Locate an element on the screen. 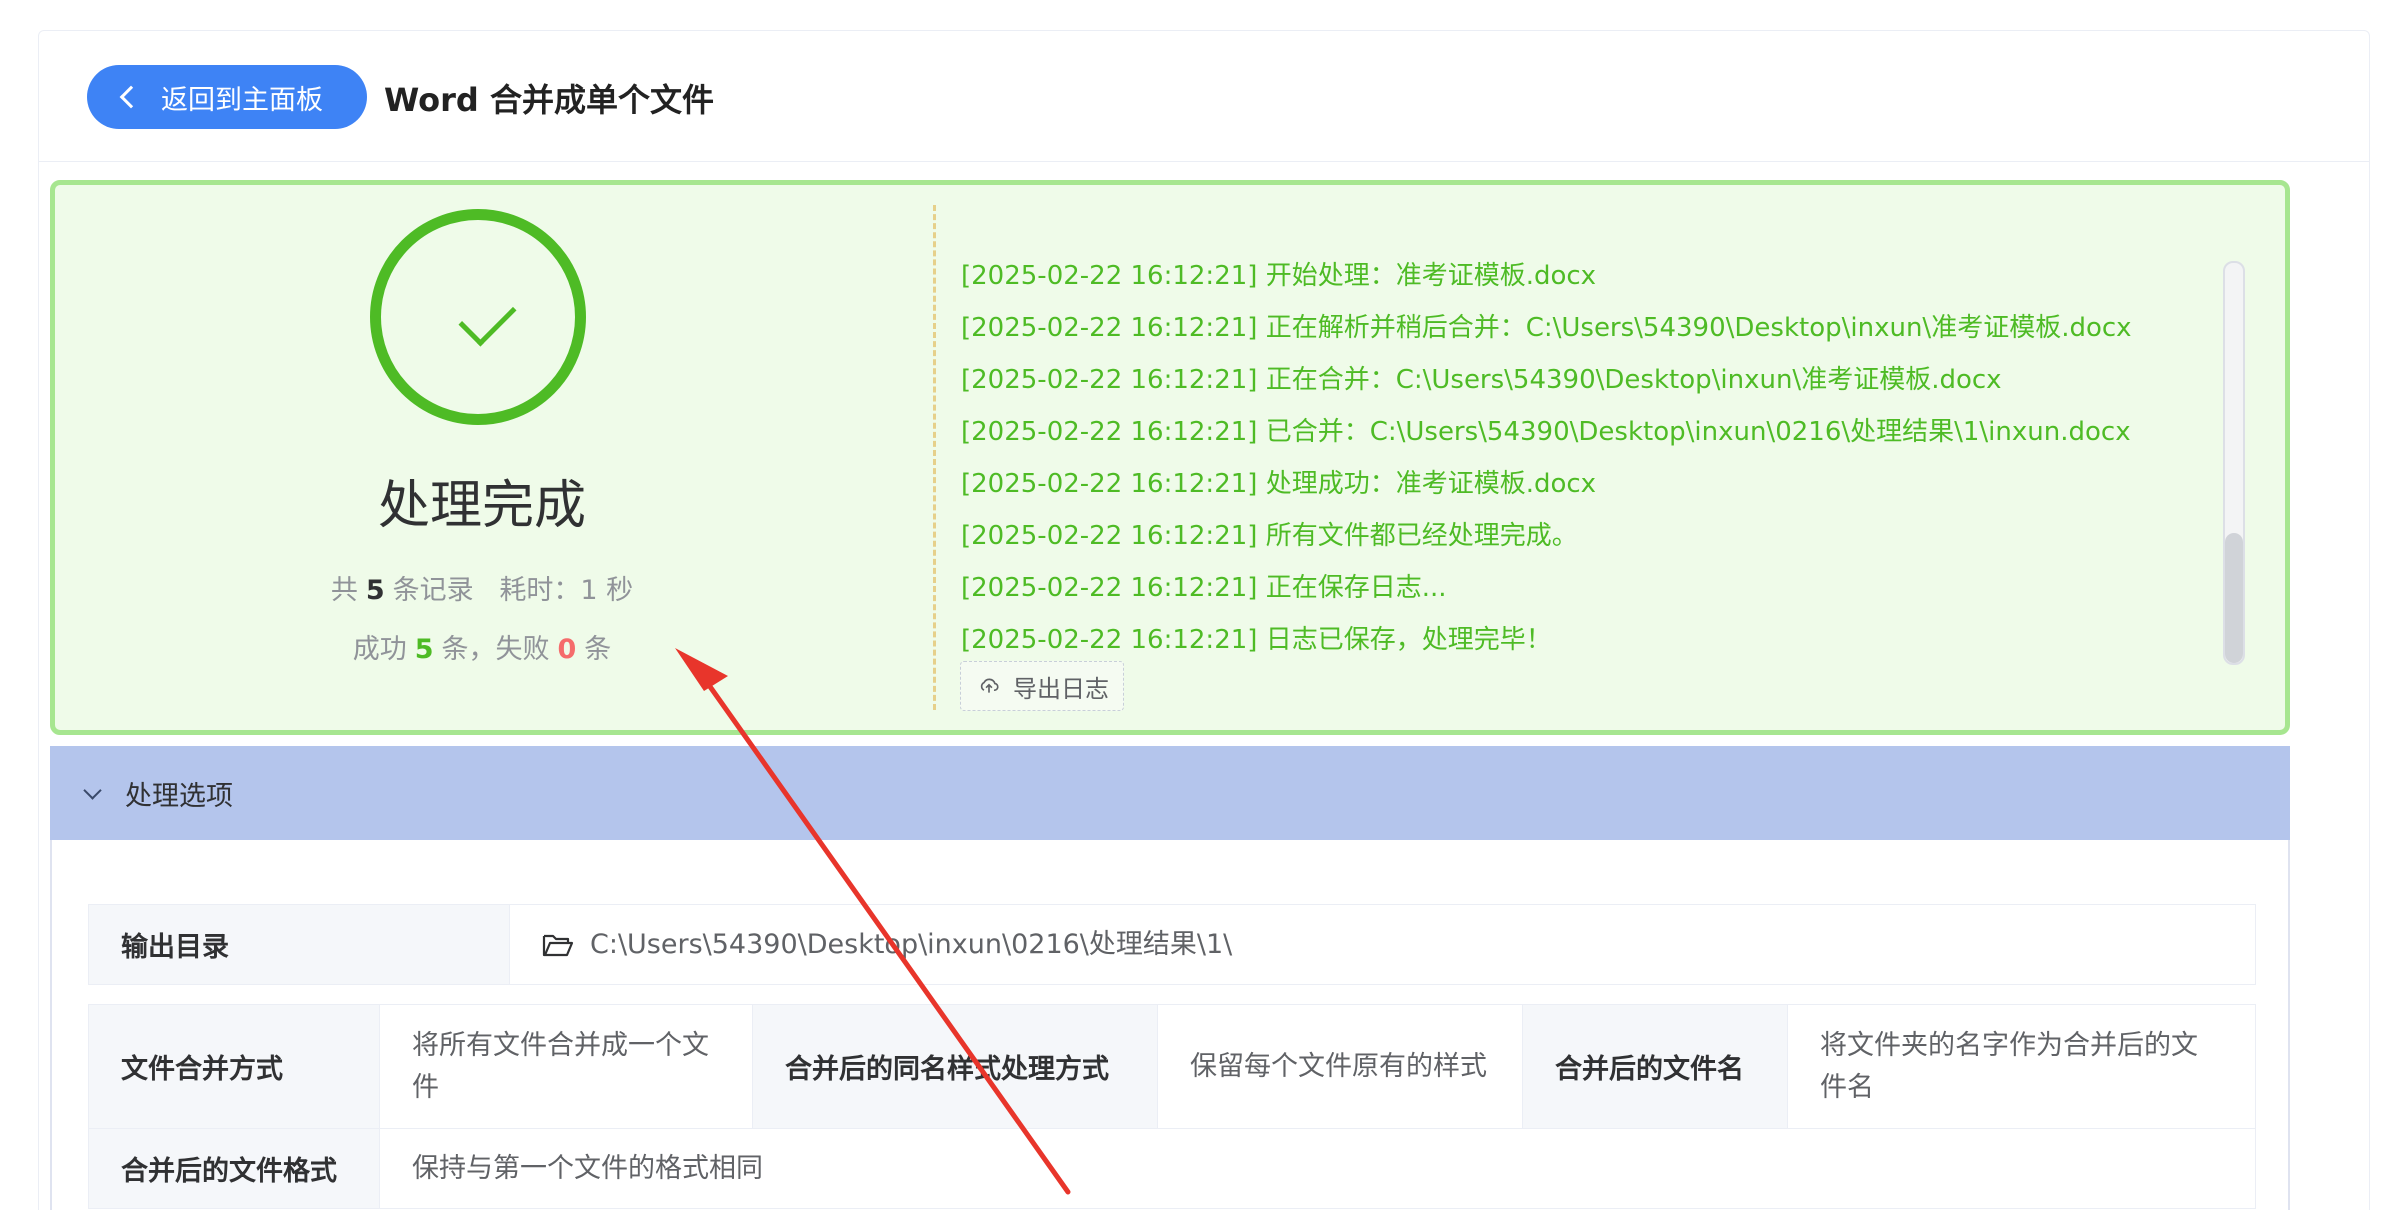 The width and height of the screenshot is (2386, 1210). log-line: [2025-02-22 16:12:21] 处理成功：准考证模板.docx is located at coordinates (1279, 484).